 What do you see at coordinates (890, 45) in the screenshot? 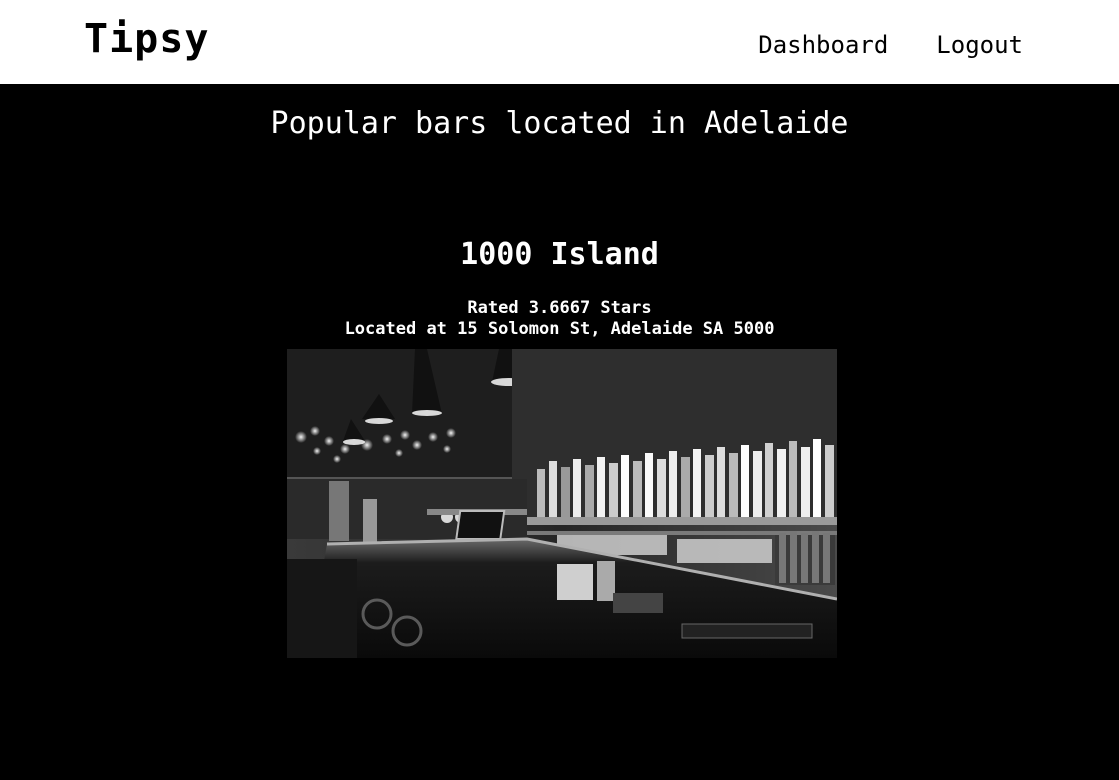
I see `nav-links: Dashboard Logout` at bounding box center [890, 45].